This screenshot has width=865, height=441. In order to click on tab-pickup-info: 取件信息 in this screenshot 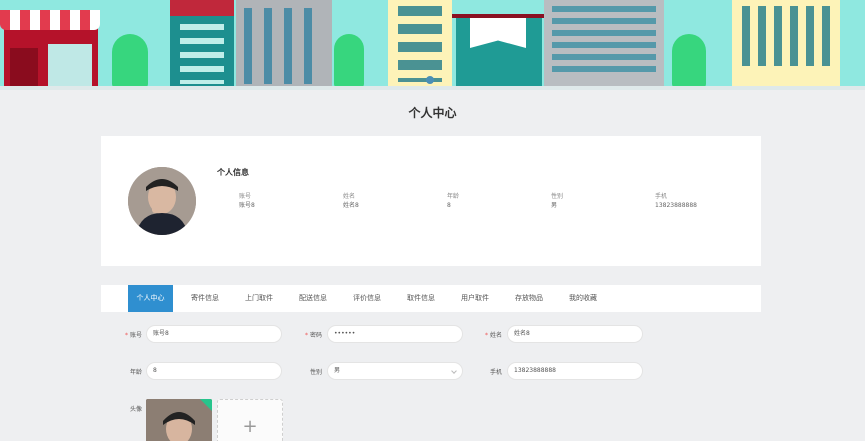, I will do `click(421, 298)`.